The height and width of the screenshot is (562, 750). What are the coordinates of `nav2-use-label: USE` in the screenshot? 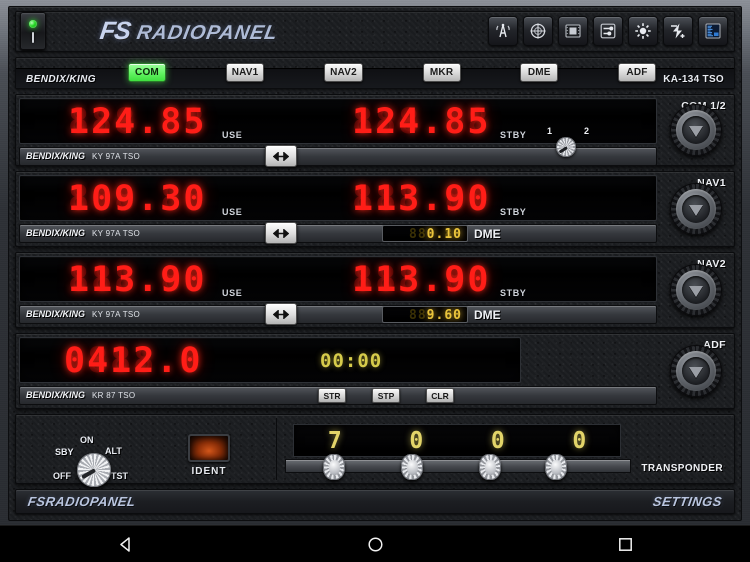 It's located at (232, 293).